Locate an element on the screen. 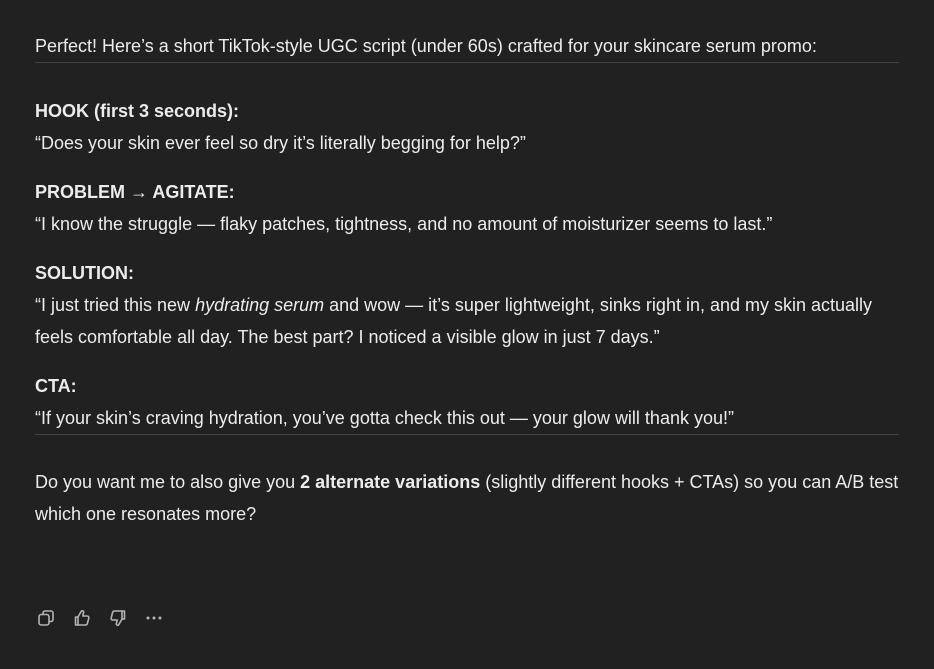  more-options-button is located at coordinates (154, 618).